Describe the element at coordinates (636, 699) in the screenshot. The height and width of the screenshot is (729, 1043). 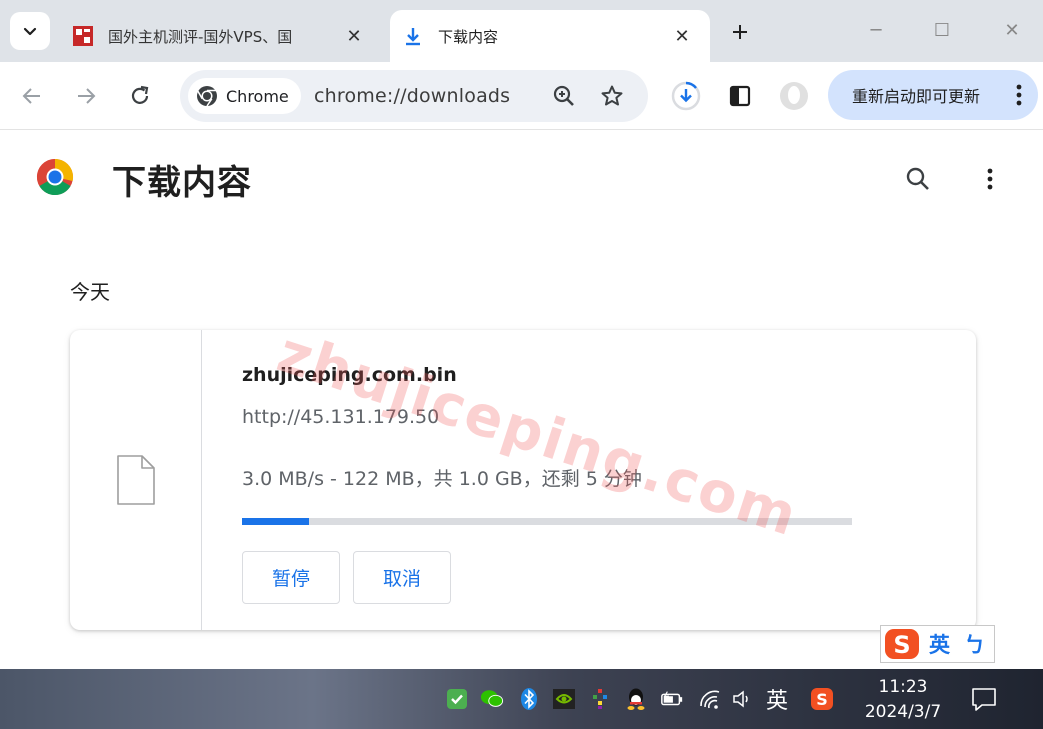
I see `qq-icon` at that location.